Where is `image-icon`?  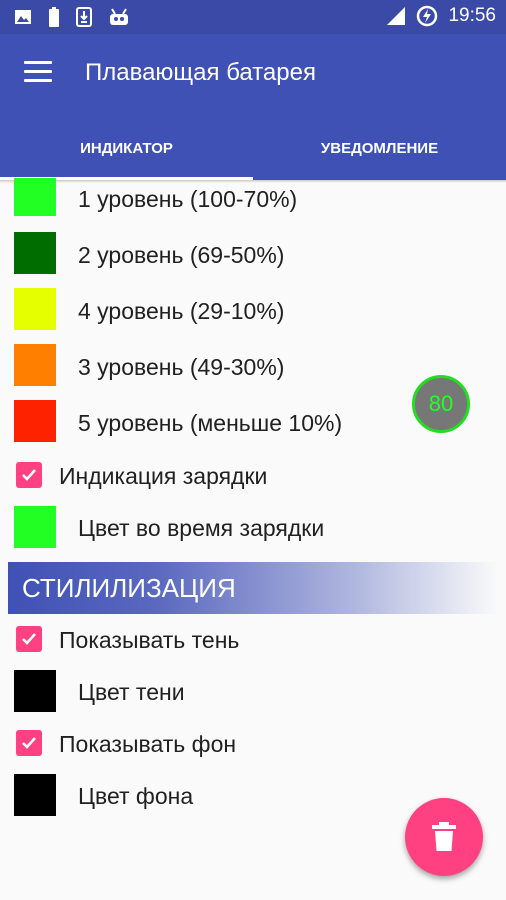 image-icon is located at coordinates (23, 17).